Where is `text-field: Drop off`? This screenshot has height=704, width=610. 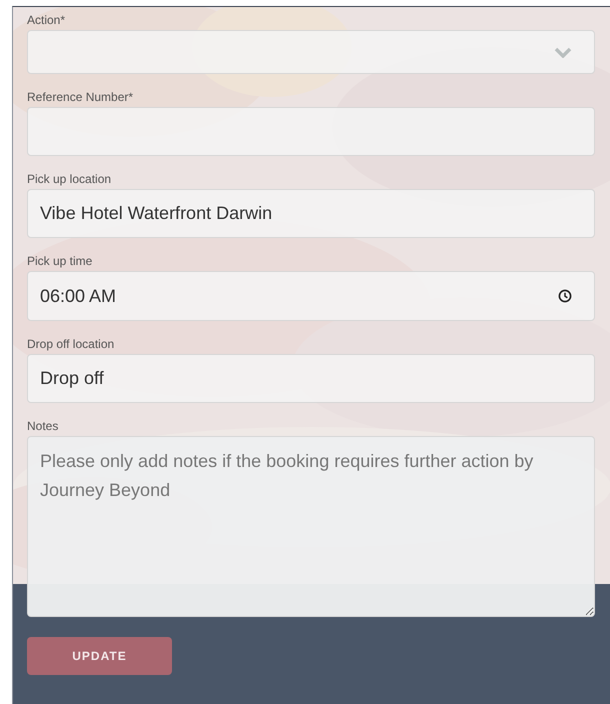
text-field: Drop off is located at coordinates (311, 378).